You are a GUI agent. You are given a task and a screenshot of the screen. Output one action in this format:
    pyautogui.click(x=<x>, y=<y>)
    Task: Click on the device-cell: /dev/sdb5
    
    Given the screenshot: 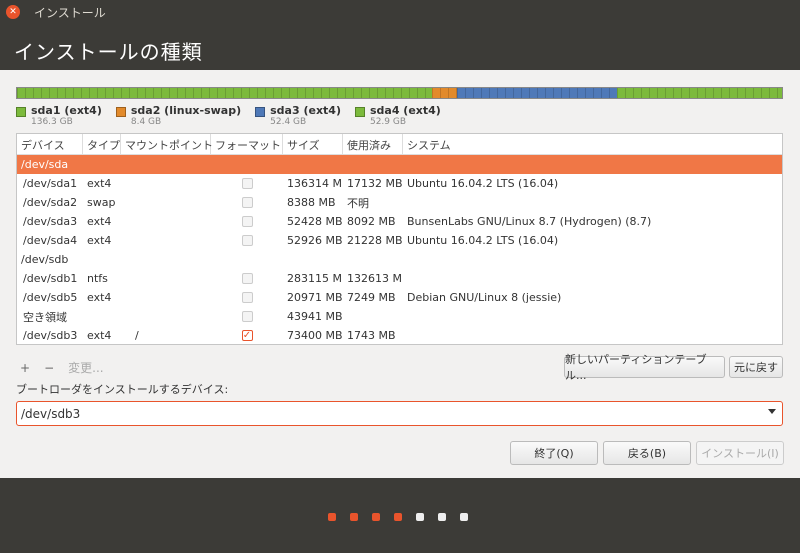 What is the action you would take?
    pyautogui.click(x=50, y=297)
    